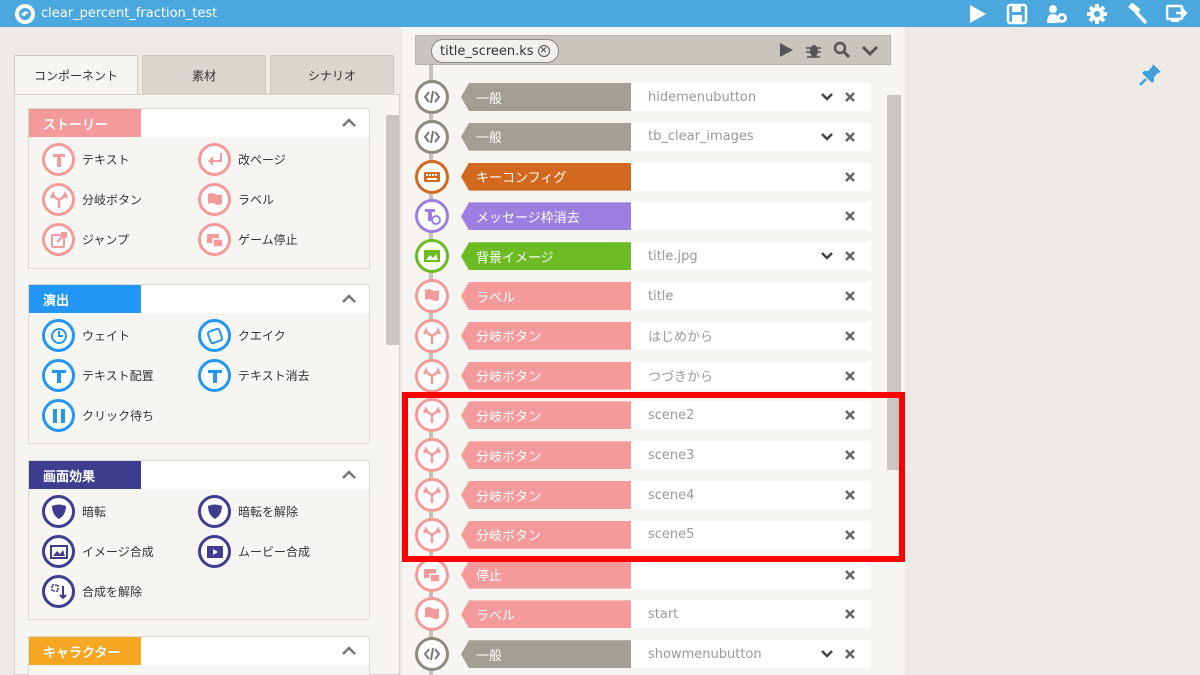  What do you see at coordinates (751, 654) in the screenshot?
I see `row-value: showmenubutton` at bounding box center [751, 654].